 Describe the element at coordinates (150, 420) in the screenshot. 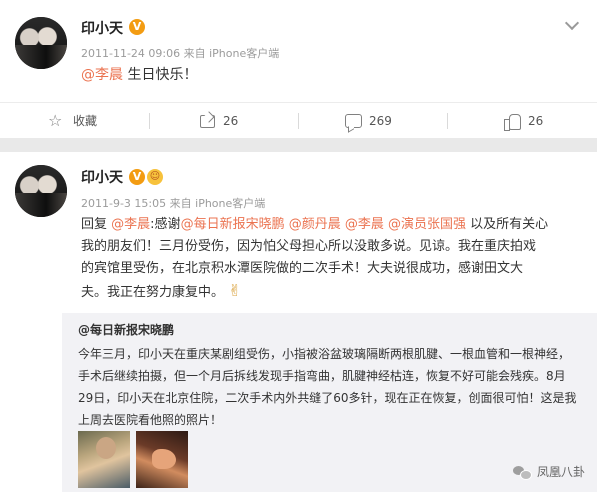

I see `quoted-text-line: 上周去医院看他照的照片！` at that location.